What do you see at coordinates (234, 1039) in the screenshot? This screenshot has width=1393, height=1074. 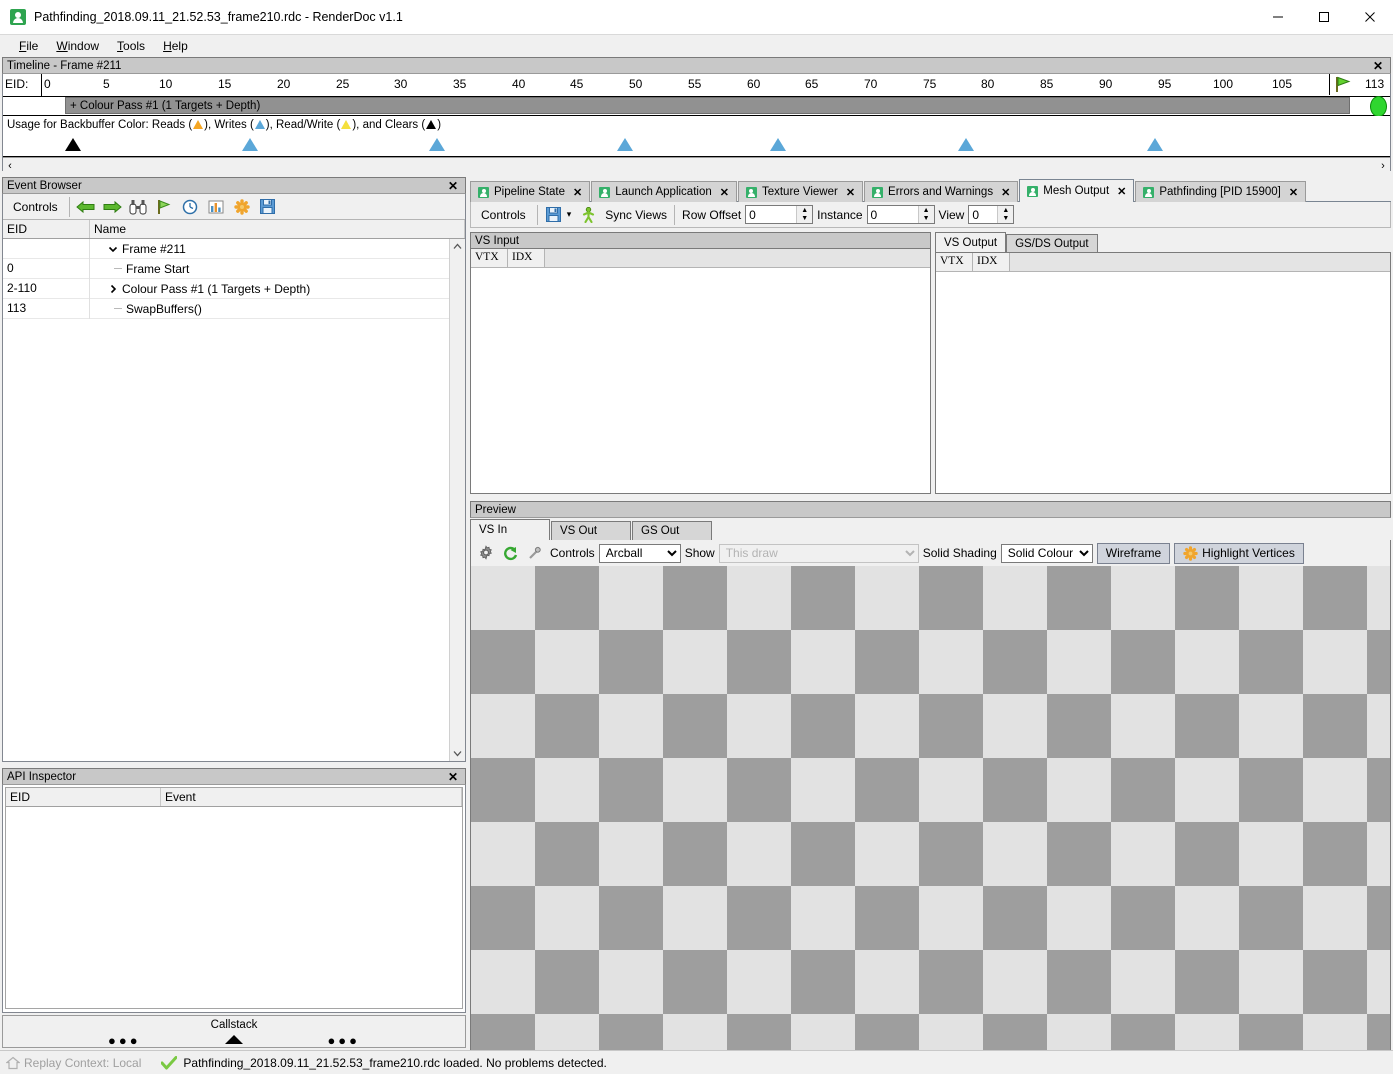 I see `chevron-up-icon` at bounding box center [234, 1039].